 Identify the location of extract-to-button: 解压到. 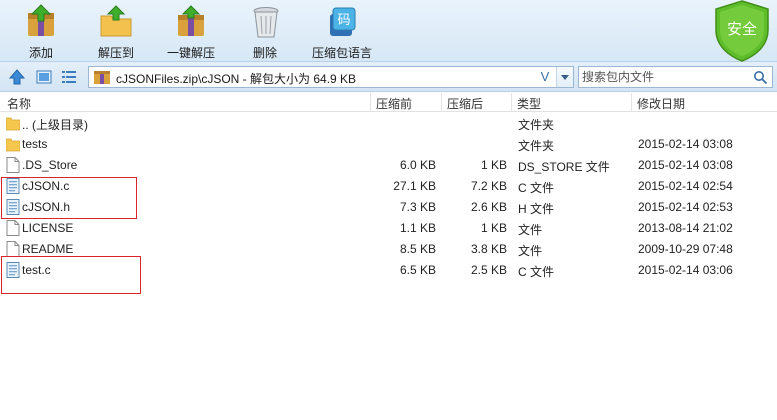
(116, 32).